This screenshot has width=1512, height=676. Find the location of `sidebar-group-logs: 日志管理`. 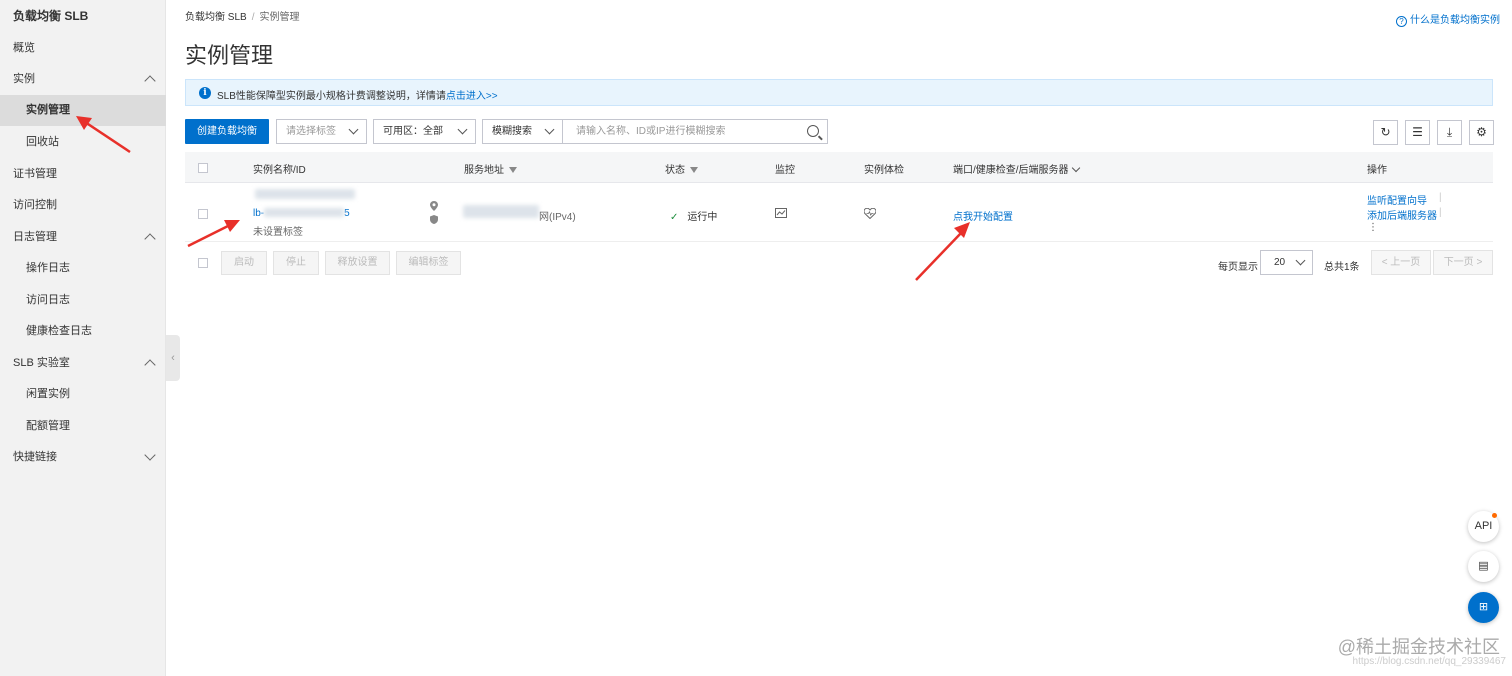

sidebar-group-logs: 日志管理 is located at coordinates (83, 237).